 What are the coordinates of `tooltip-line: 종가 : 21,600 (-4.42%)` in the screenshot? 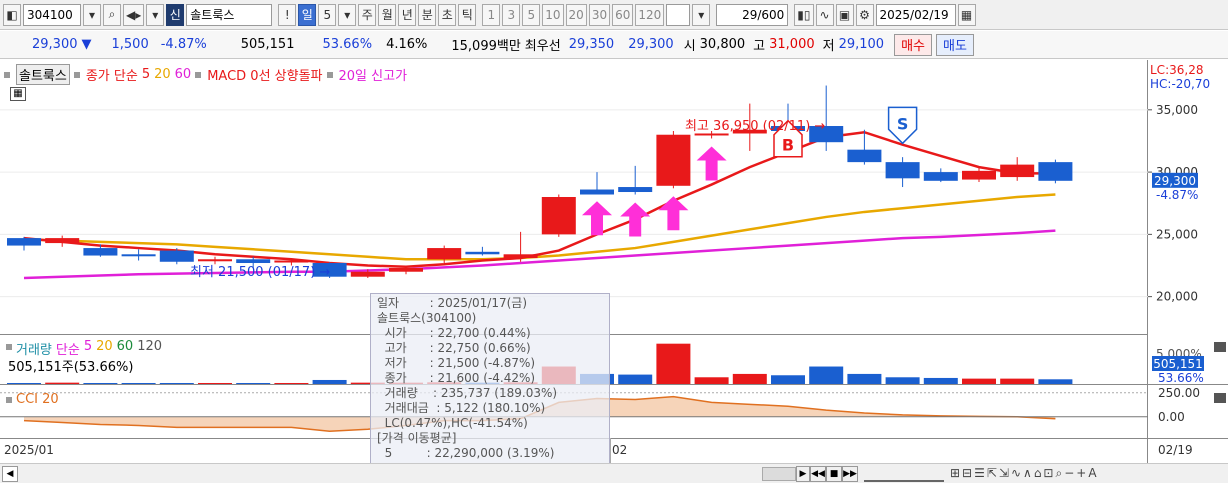 It's located at (456, 378).